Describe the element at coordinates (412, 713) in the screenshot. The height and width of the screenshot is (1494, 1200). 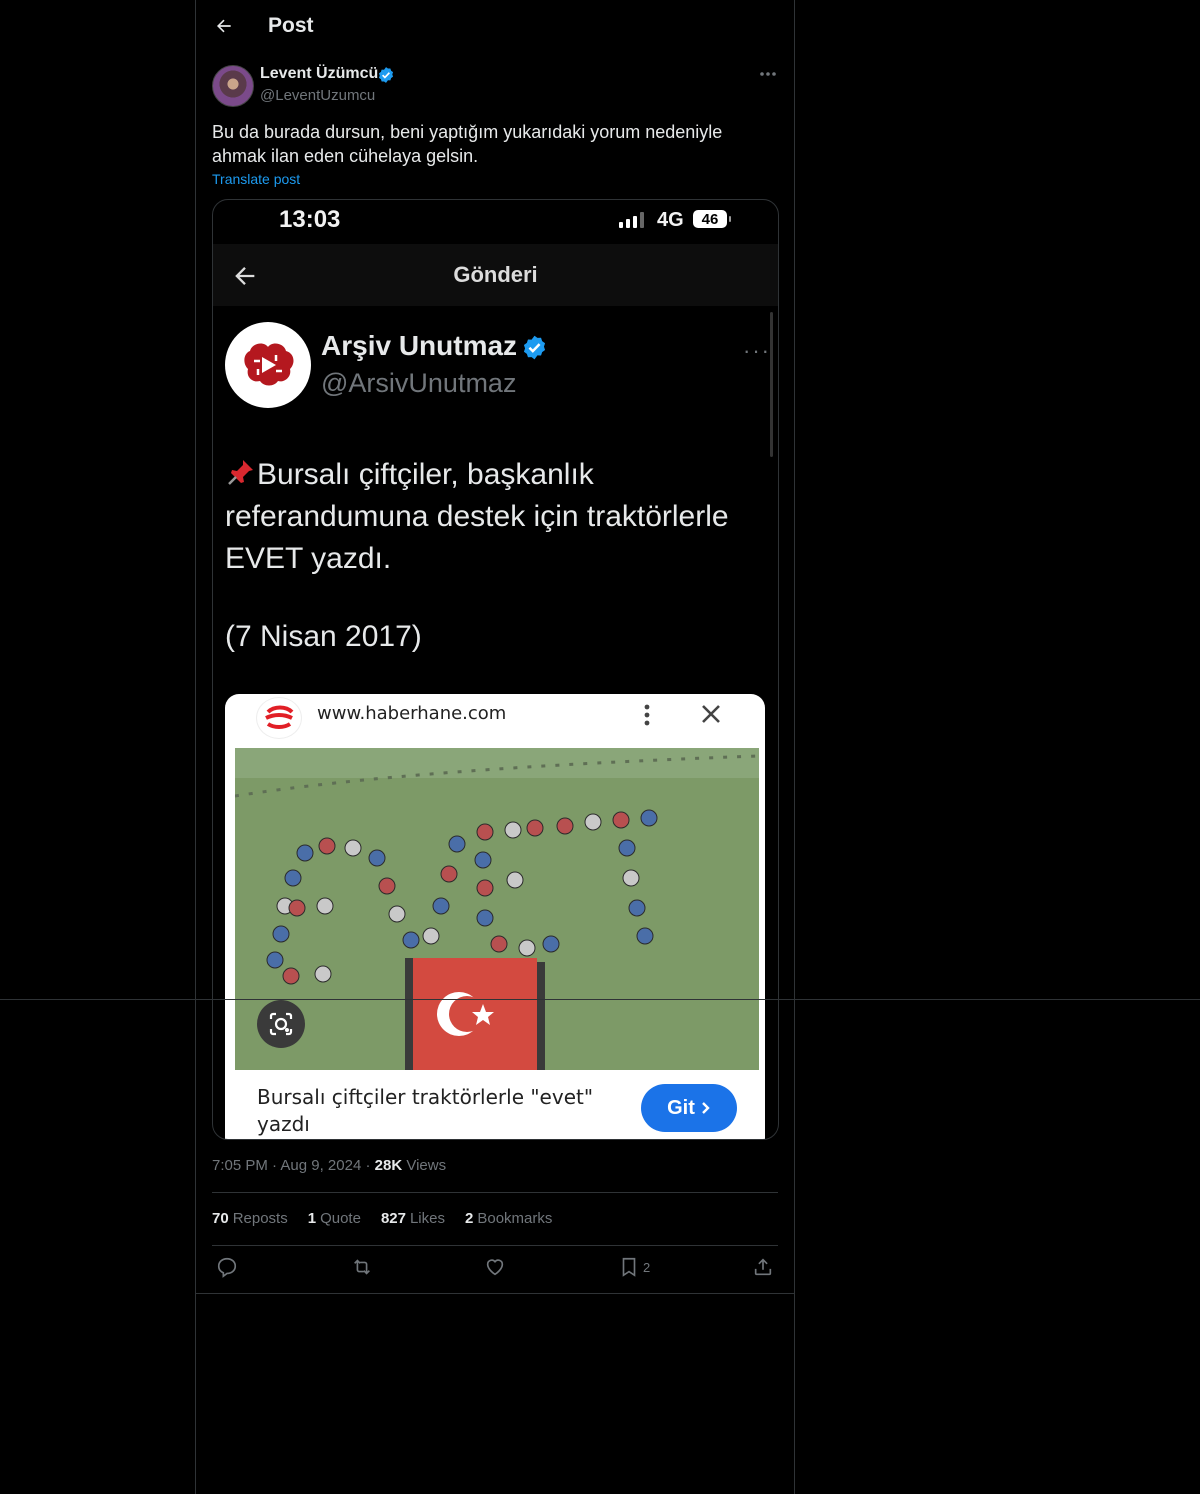
I see `card-url: www.haberhane.com` at that location.